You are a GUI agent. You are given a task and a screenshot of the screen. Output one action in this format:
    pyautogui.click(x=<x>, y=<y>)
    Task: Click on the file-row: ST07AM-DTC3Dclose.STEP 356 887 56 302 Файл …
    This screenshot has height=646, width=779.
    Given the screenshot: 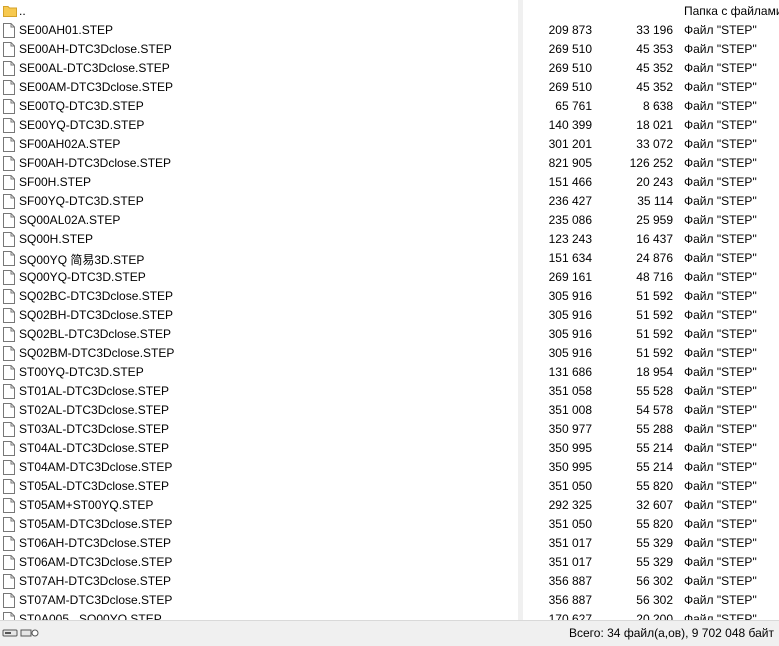 What is the action you would take?
    pyautogui.click(x=389, y=600)
    